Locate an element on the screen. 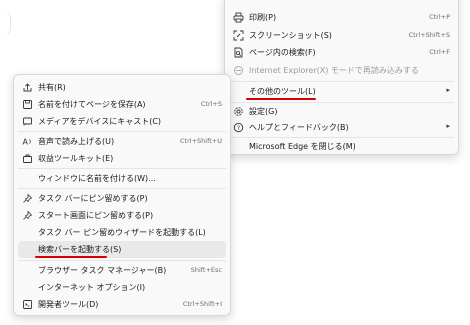  menu-item-print: 印刷(P) Ctrl+P is located at coordinates (341, 17).